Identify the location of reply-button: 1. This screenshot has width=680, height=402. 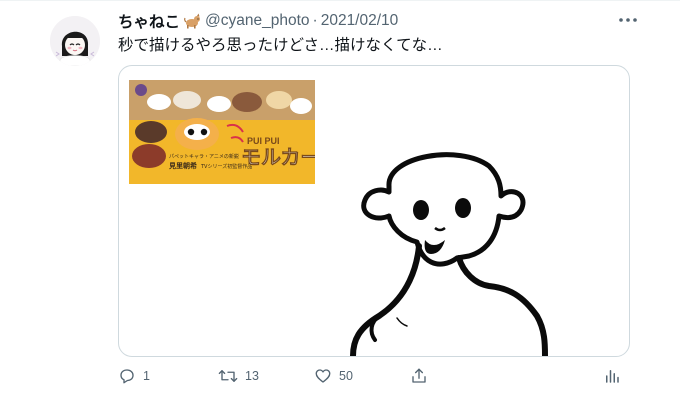
(134, 376).